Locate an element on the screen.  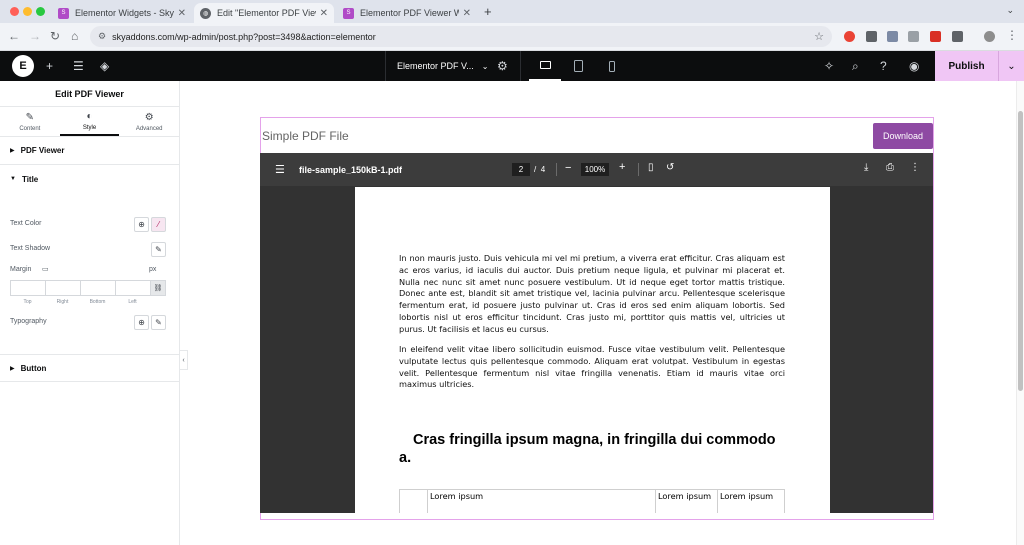
margin-label: Margin is located at coordinates (21, 269).